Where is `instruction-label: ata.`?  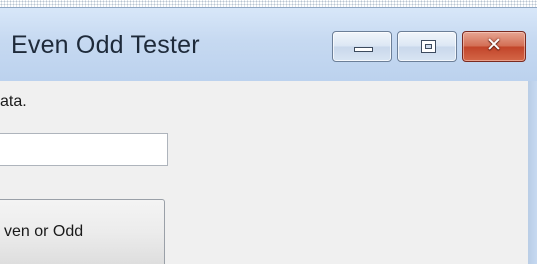
instruction-label: ata. is located at coordinates (13, 101).